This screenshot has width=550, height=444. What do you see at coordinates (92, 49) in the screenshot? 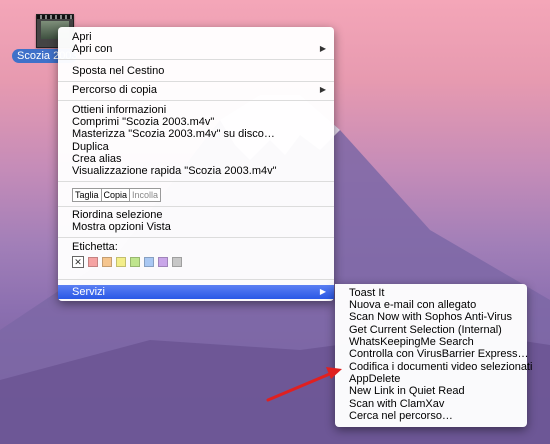
I see `menu-item-label: Apri con` at bounding box center [92, 49].